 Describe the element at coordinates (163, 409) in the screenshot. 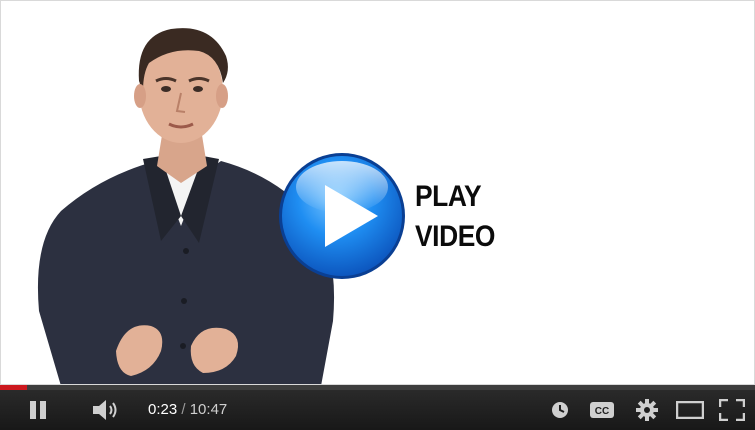

I see `current-time: 0:23` at that location.